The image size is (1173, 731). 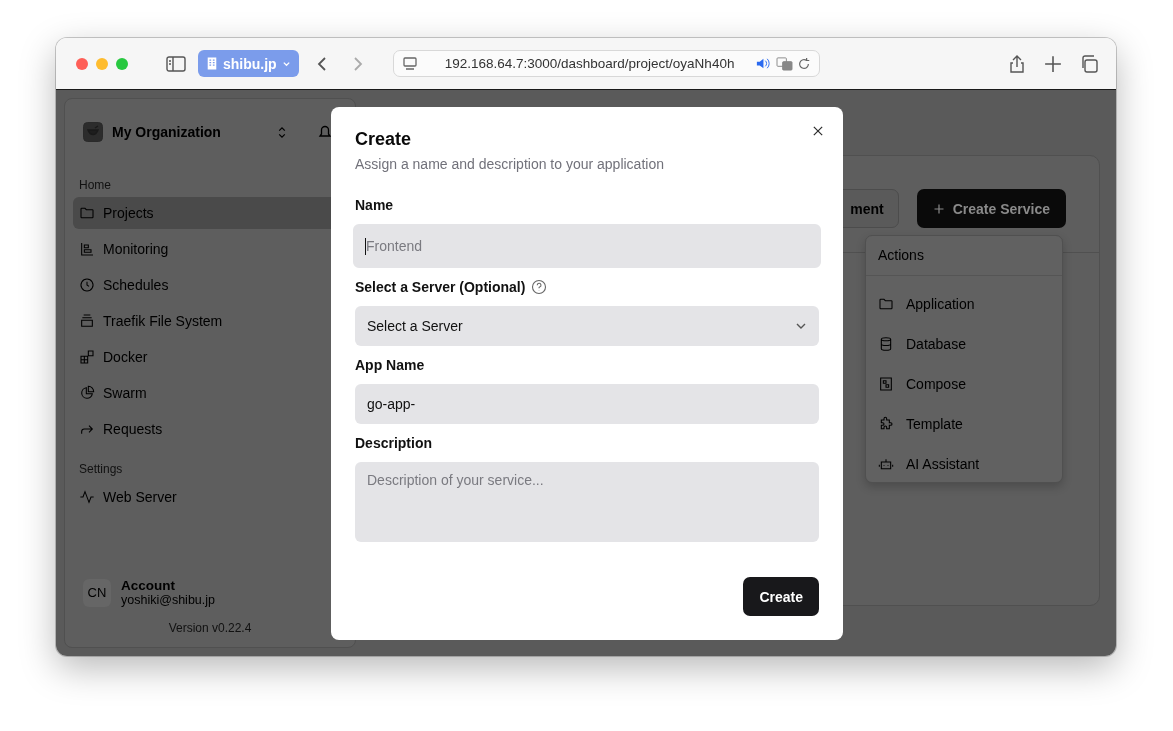 I want to click on sidebar-item: Swarm, so click(x=210, y=393).